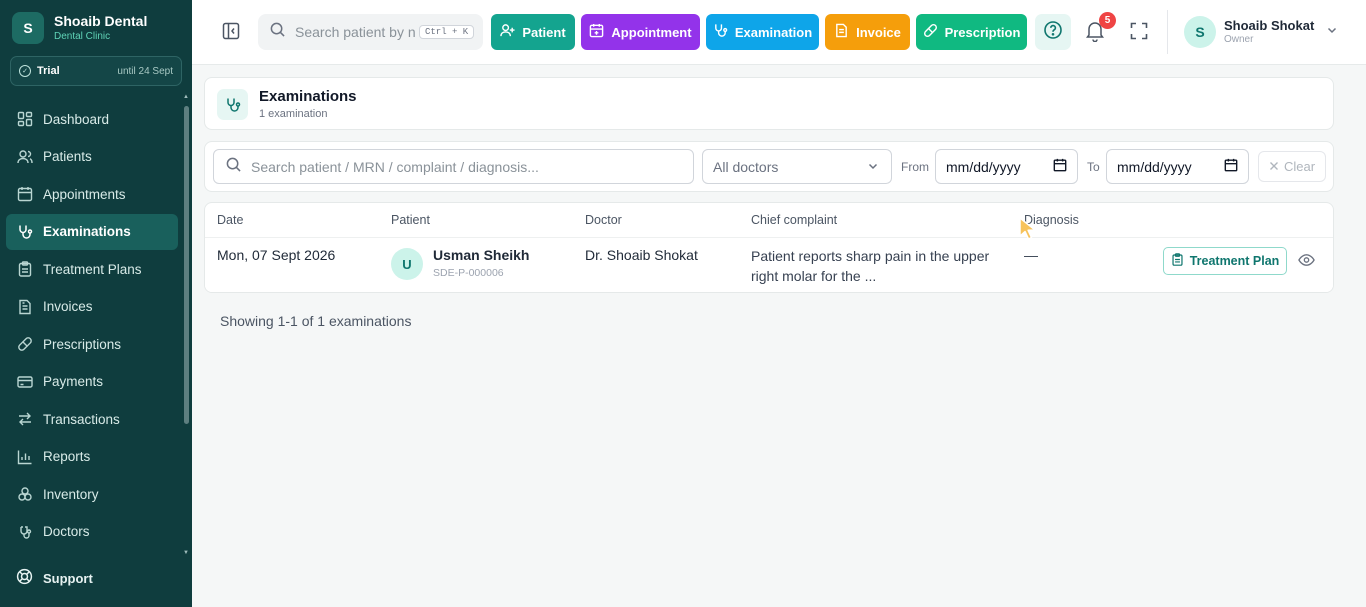  Describe the element at coordinates (79, 28) in the screenshot. I see `brand: S Shoaib Dental Dental Clinic` at that location.